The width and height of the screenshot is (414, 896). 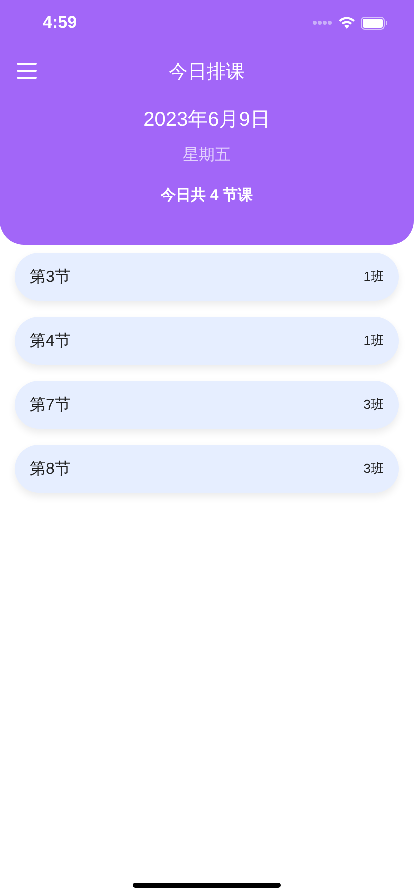 What do you see at coordinates (50, 342) in the screenshot?
I see `period-label: 第4节` at bounding box center [50, 342].